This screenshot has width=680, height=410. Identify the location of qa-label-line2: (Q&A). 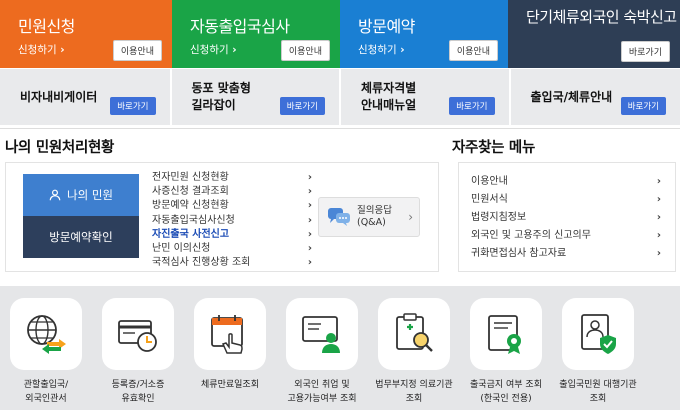
(371, 222).